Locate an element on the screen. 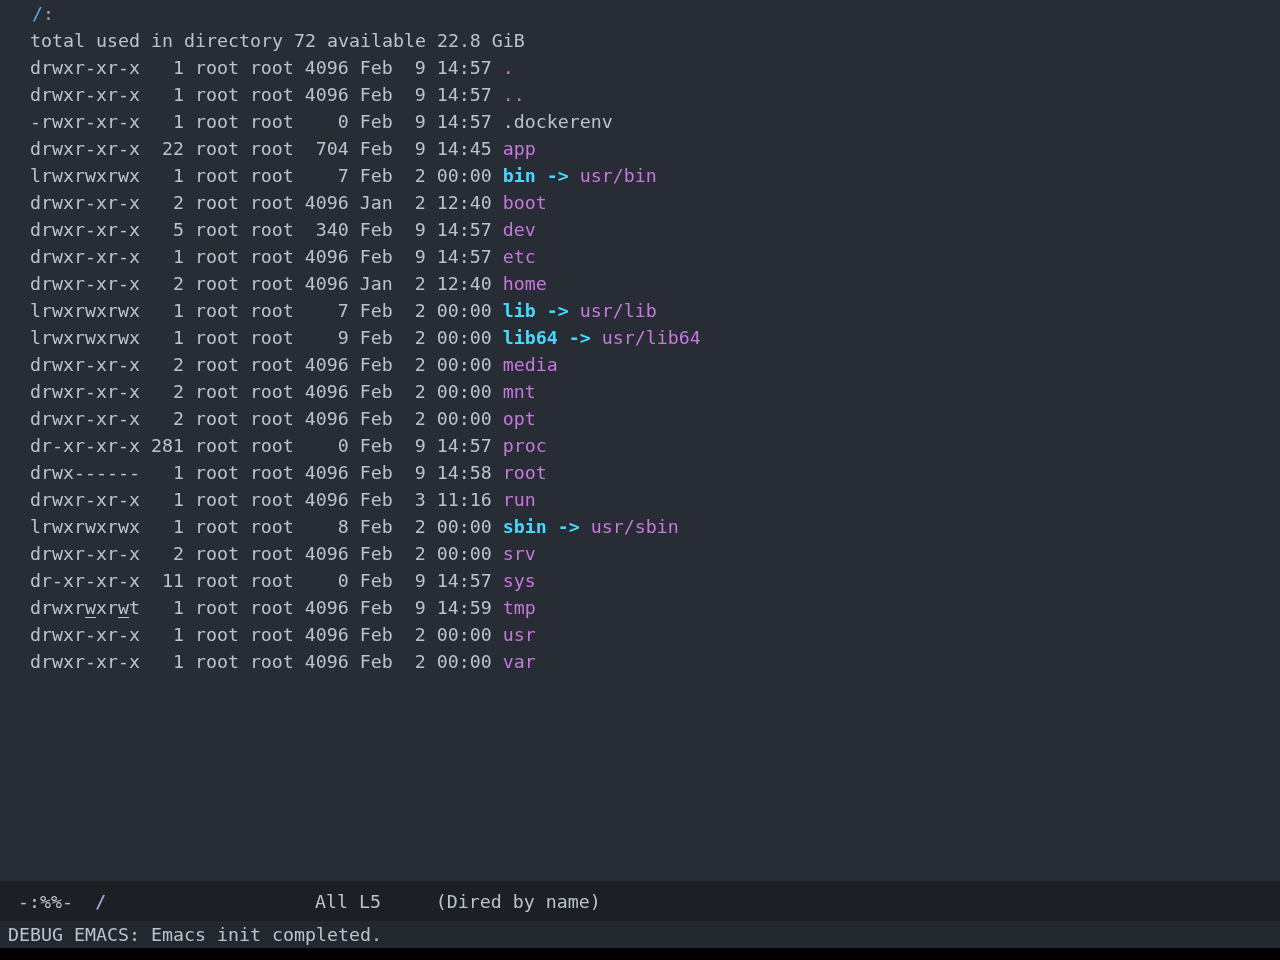 This screenshot has height=960, width=1280. file-name: tmp is located at coordinates (519, 607).